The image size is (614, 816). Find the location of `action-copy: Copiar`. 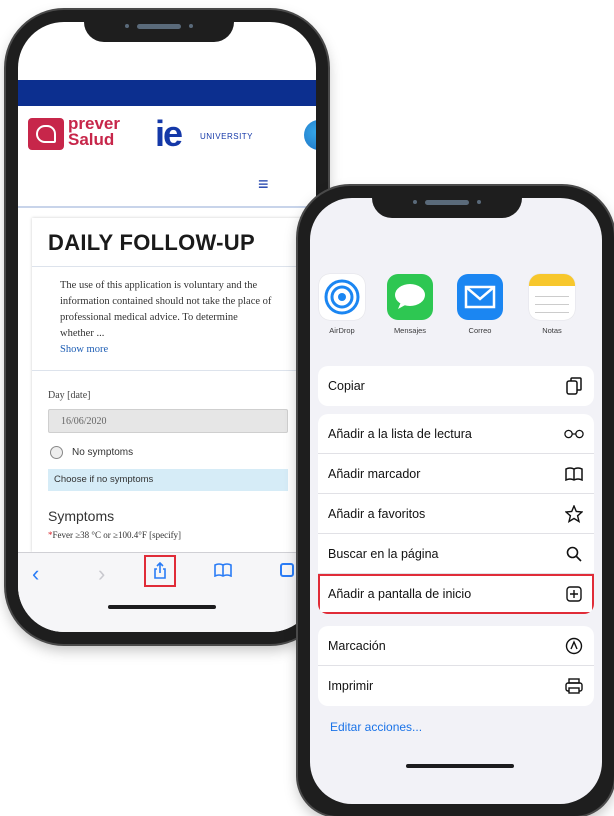

action-copy: Copiar is located at coordinates (456, 386).